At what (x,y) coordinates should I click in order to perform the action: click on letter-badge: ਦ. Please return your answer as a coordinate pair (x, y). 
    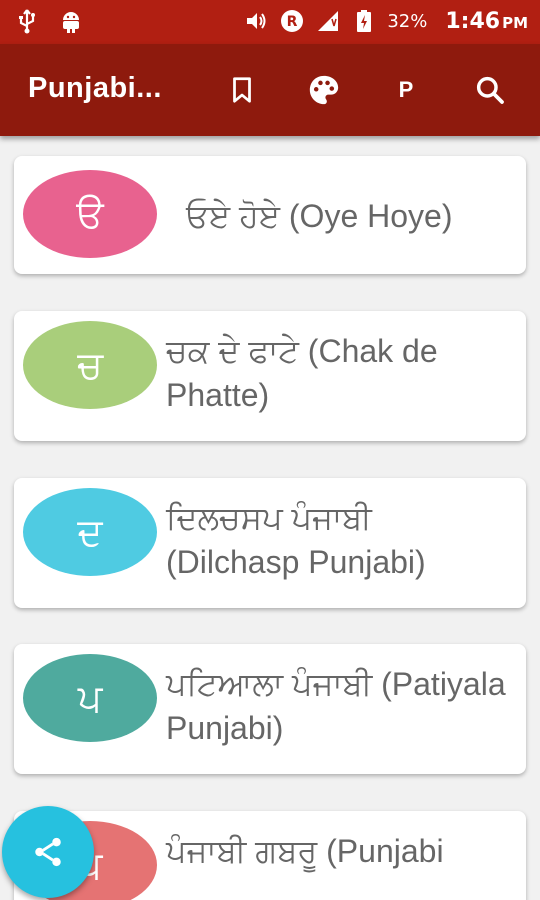
    Looking at the image, I should click on (90, 532).